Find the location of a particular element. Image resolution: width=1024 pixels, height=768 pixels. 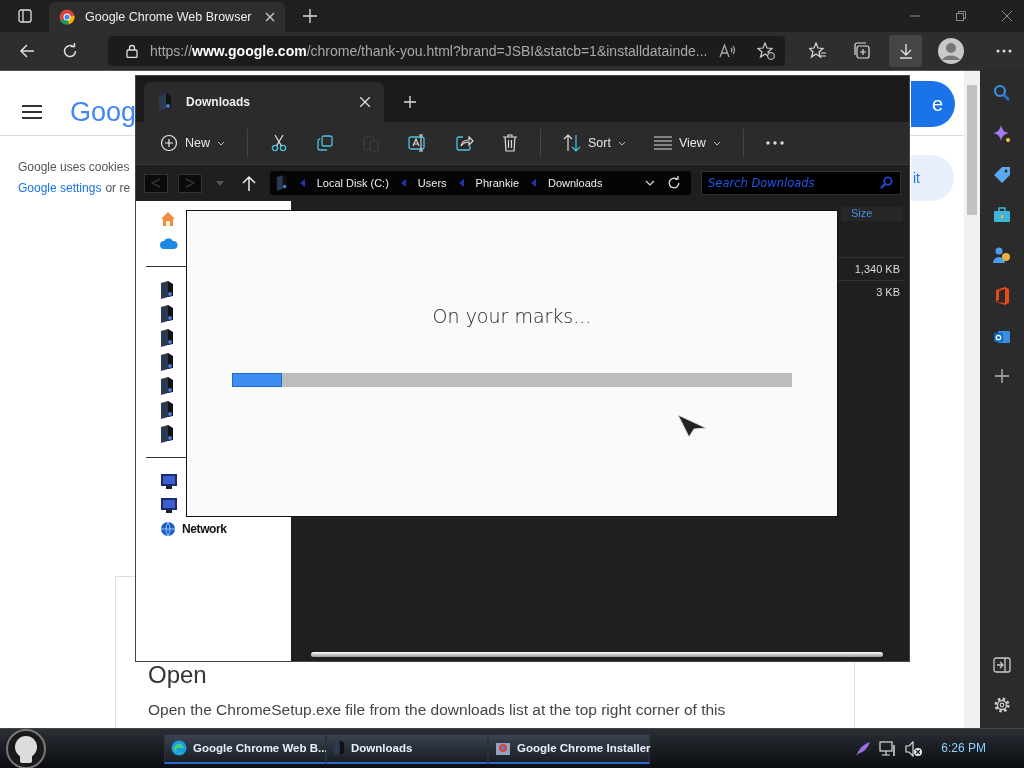

breadcrumb: Phrankie is located at coordinates (497, 183).